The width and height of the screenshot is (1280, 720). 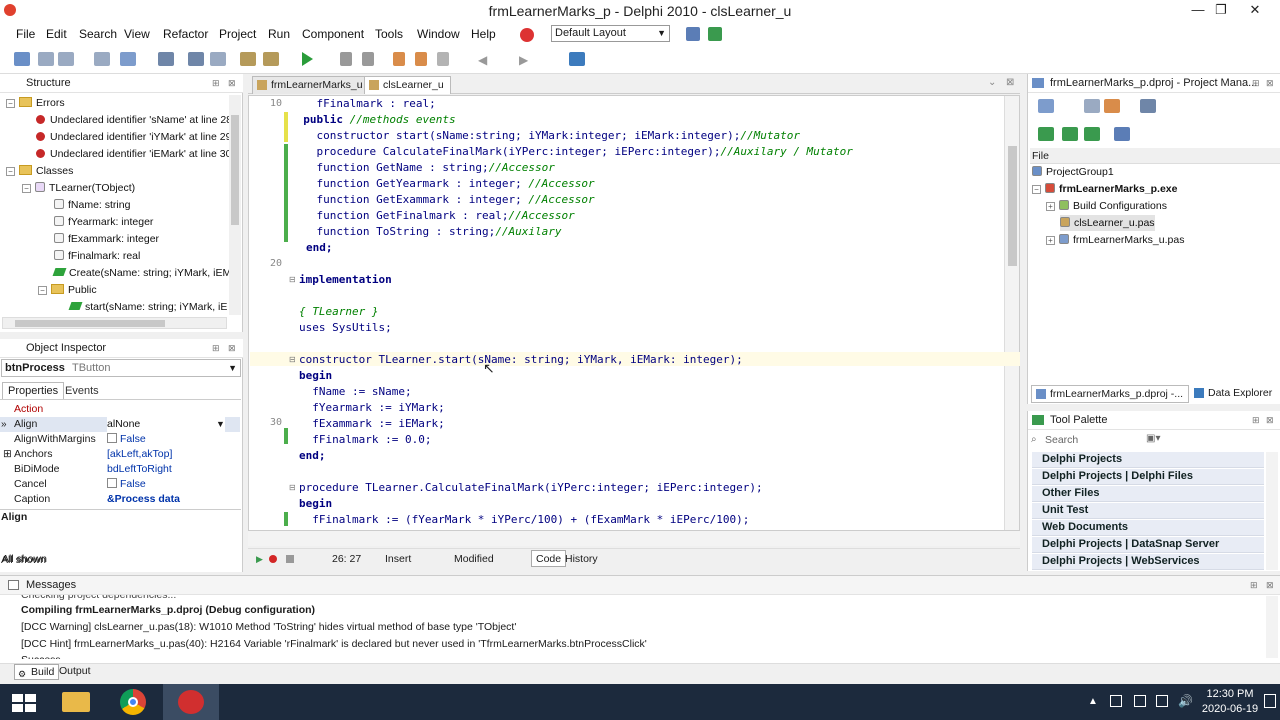 What do you see at coordinates (196, 59) in the screenshot?
I see `save-all-icon` at bounding box center [196, 59].